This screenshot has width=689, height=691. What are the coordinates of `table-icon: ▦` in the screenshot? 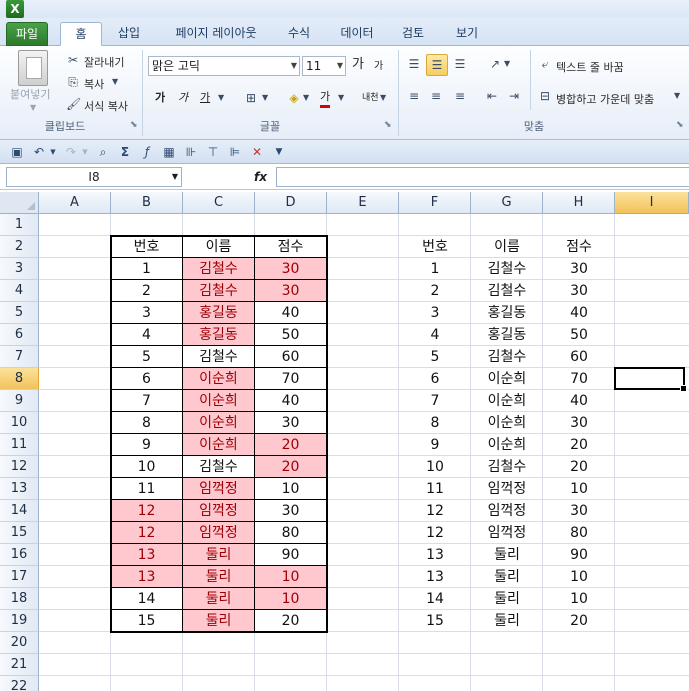 It's located at (169, 152).